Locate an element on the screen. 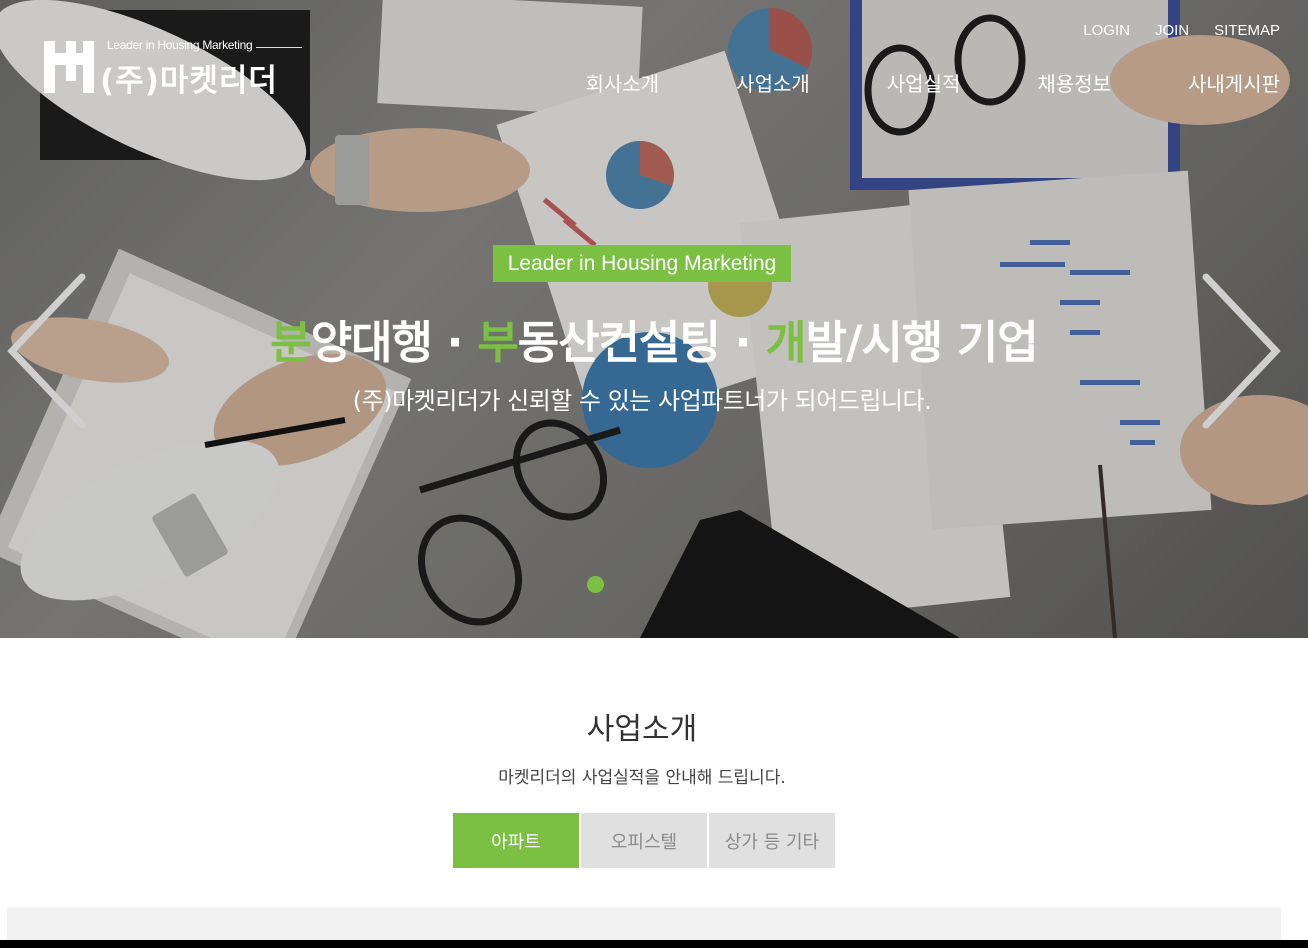 This screenshot has width=1308, height=948. utility-nav: LOGIN JOIN SITEMAP is located at coordinates (1181, 30).